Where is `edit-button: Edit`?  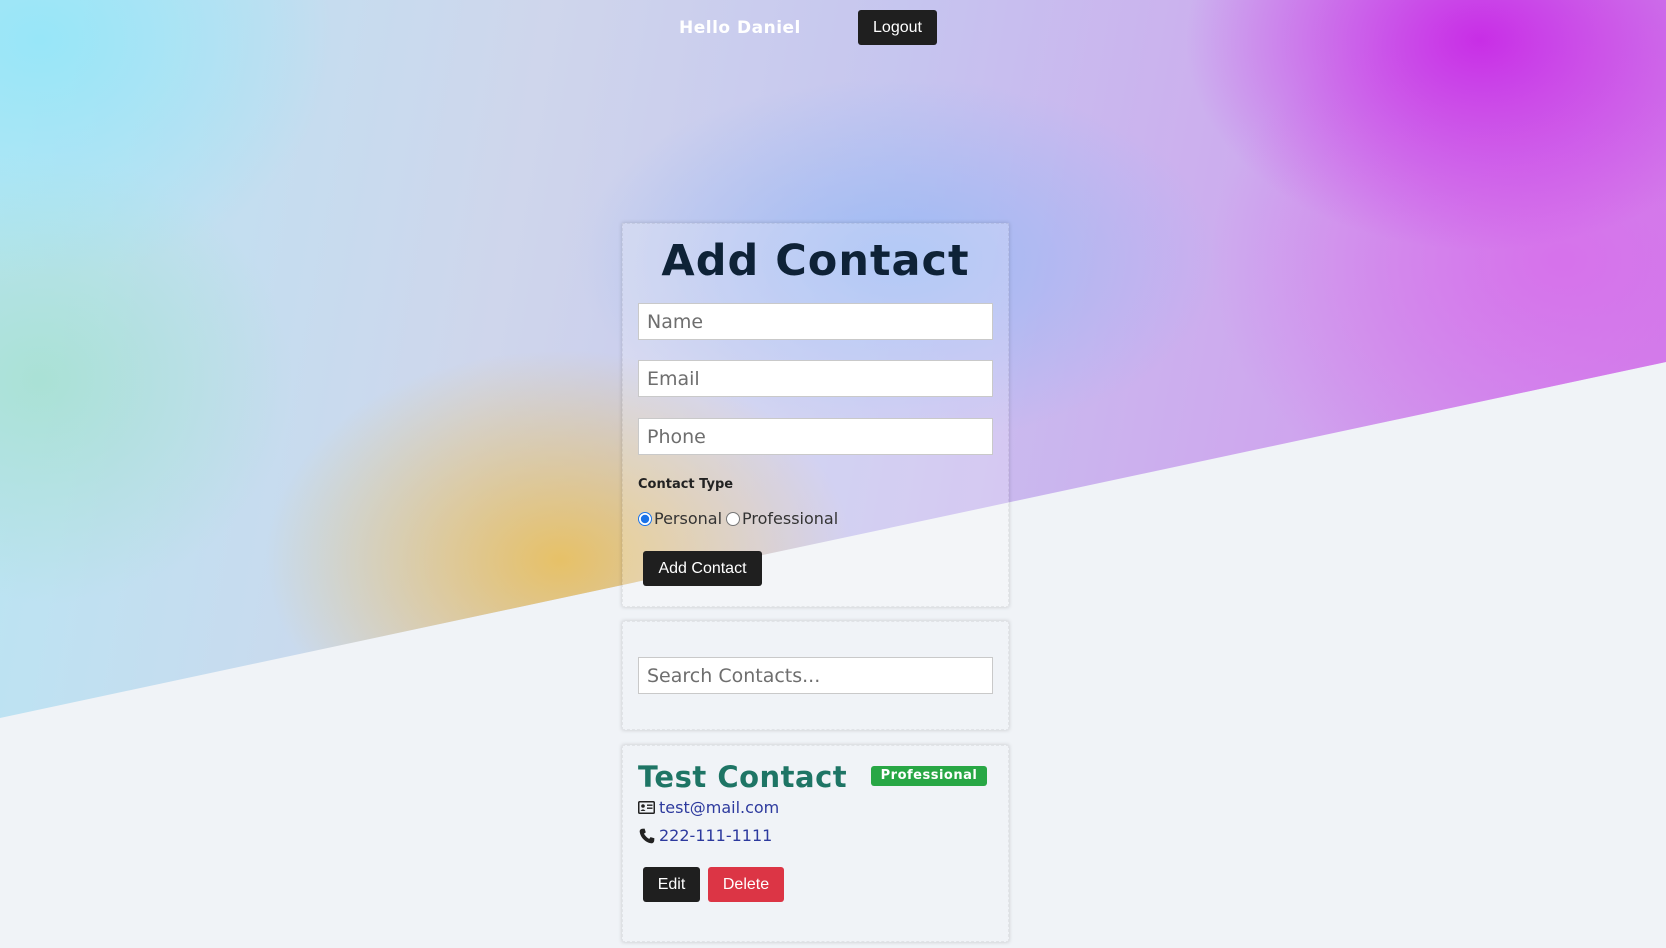
edit-button: Edit is located at coordinates (671, 884).